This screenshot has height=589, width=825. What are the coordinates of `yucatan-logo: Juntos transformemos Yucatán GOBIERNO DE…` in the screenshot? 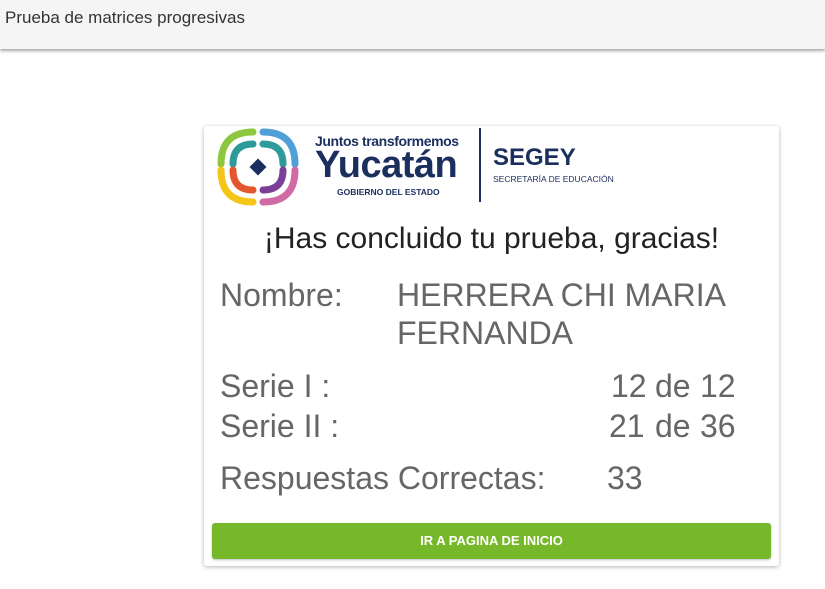 It's located at (425, 166).